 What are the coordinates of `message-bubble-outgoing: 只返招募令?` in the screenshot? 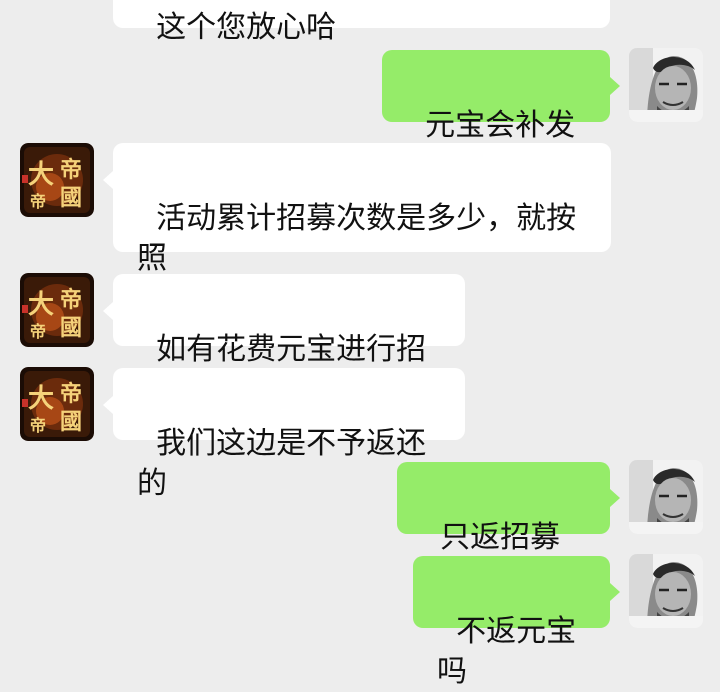 It's located at (508, 528).